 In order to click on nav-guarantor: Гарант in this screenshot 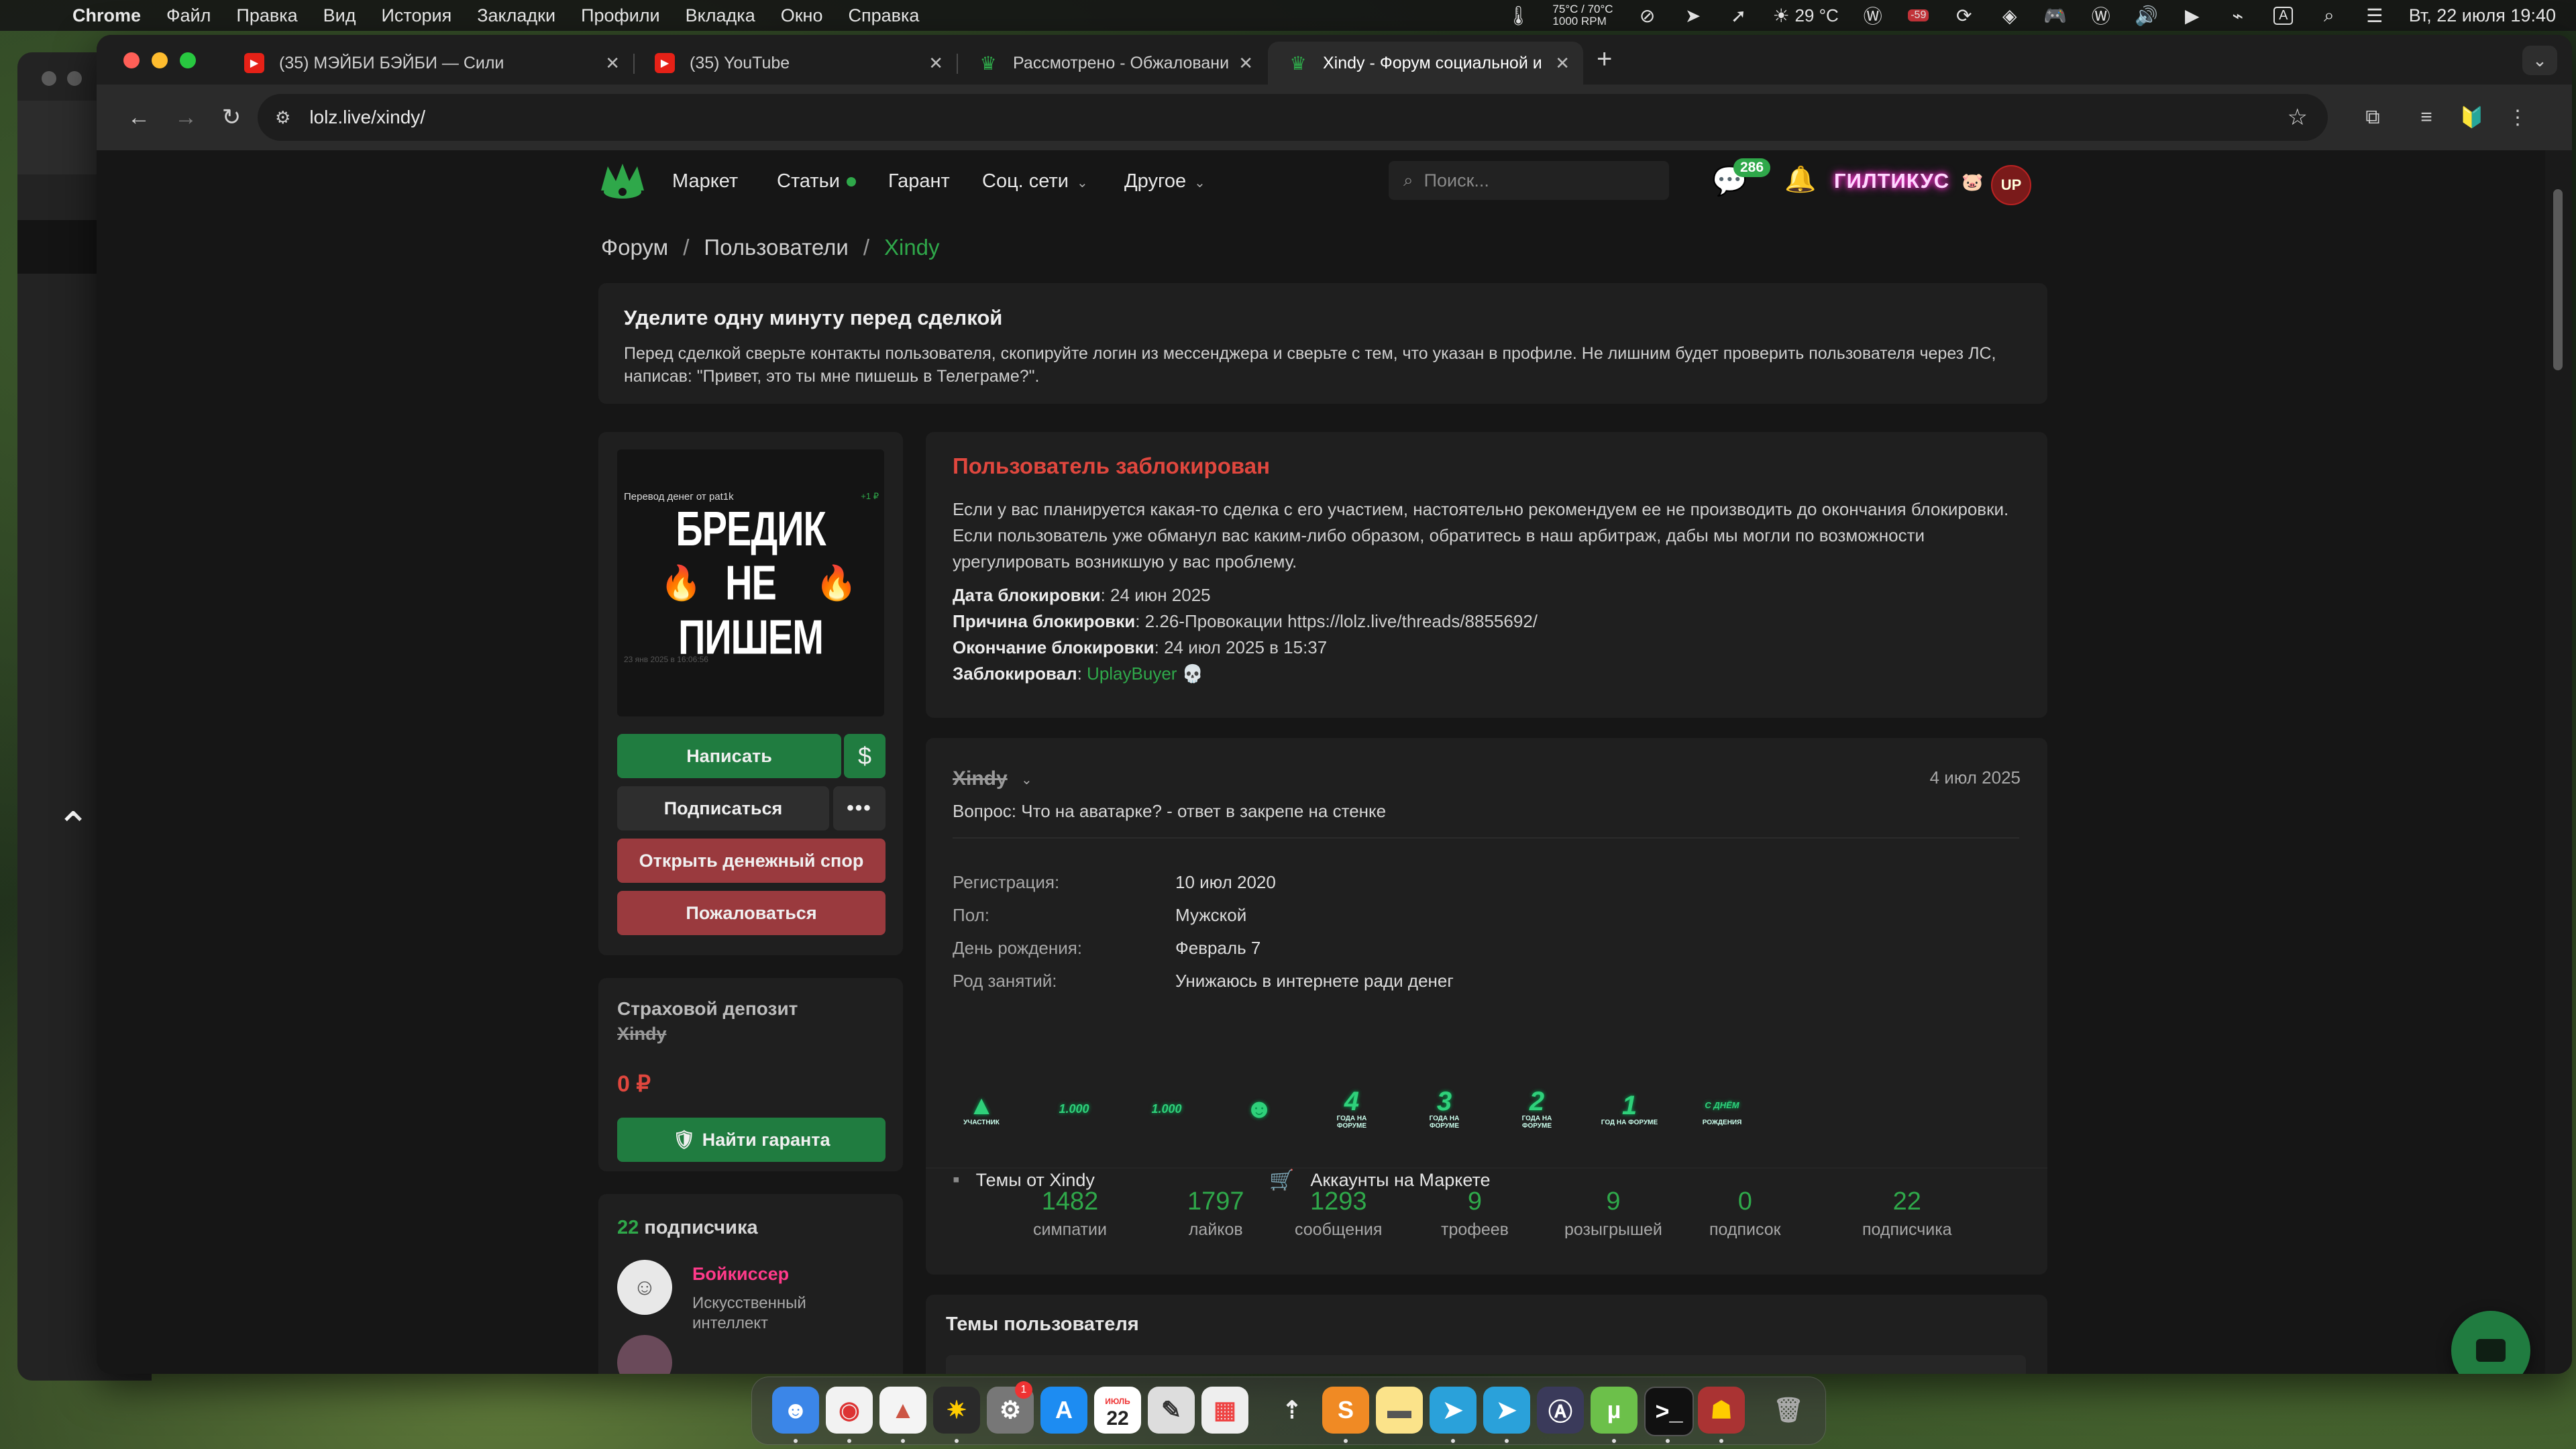, I will do `click(919, 181)`.